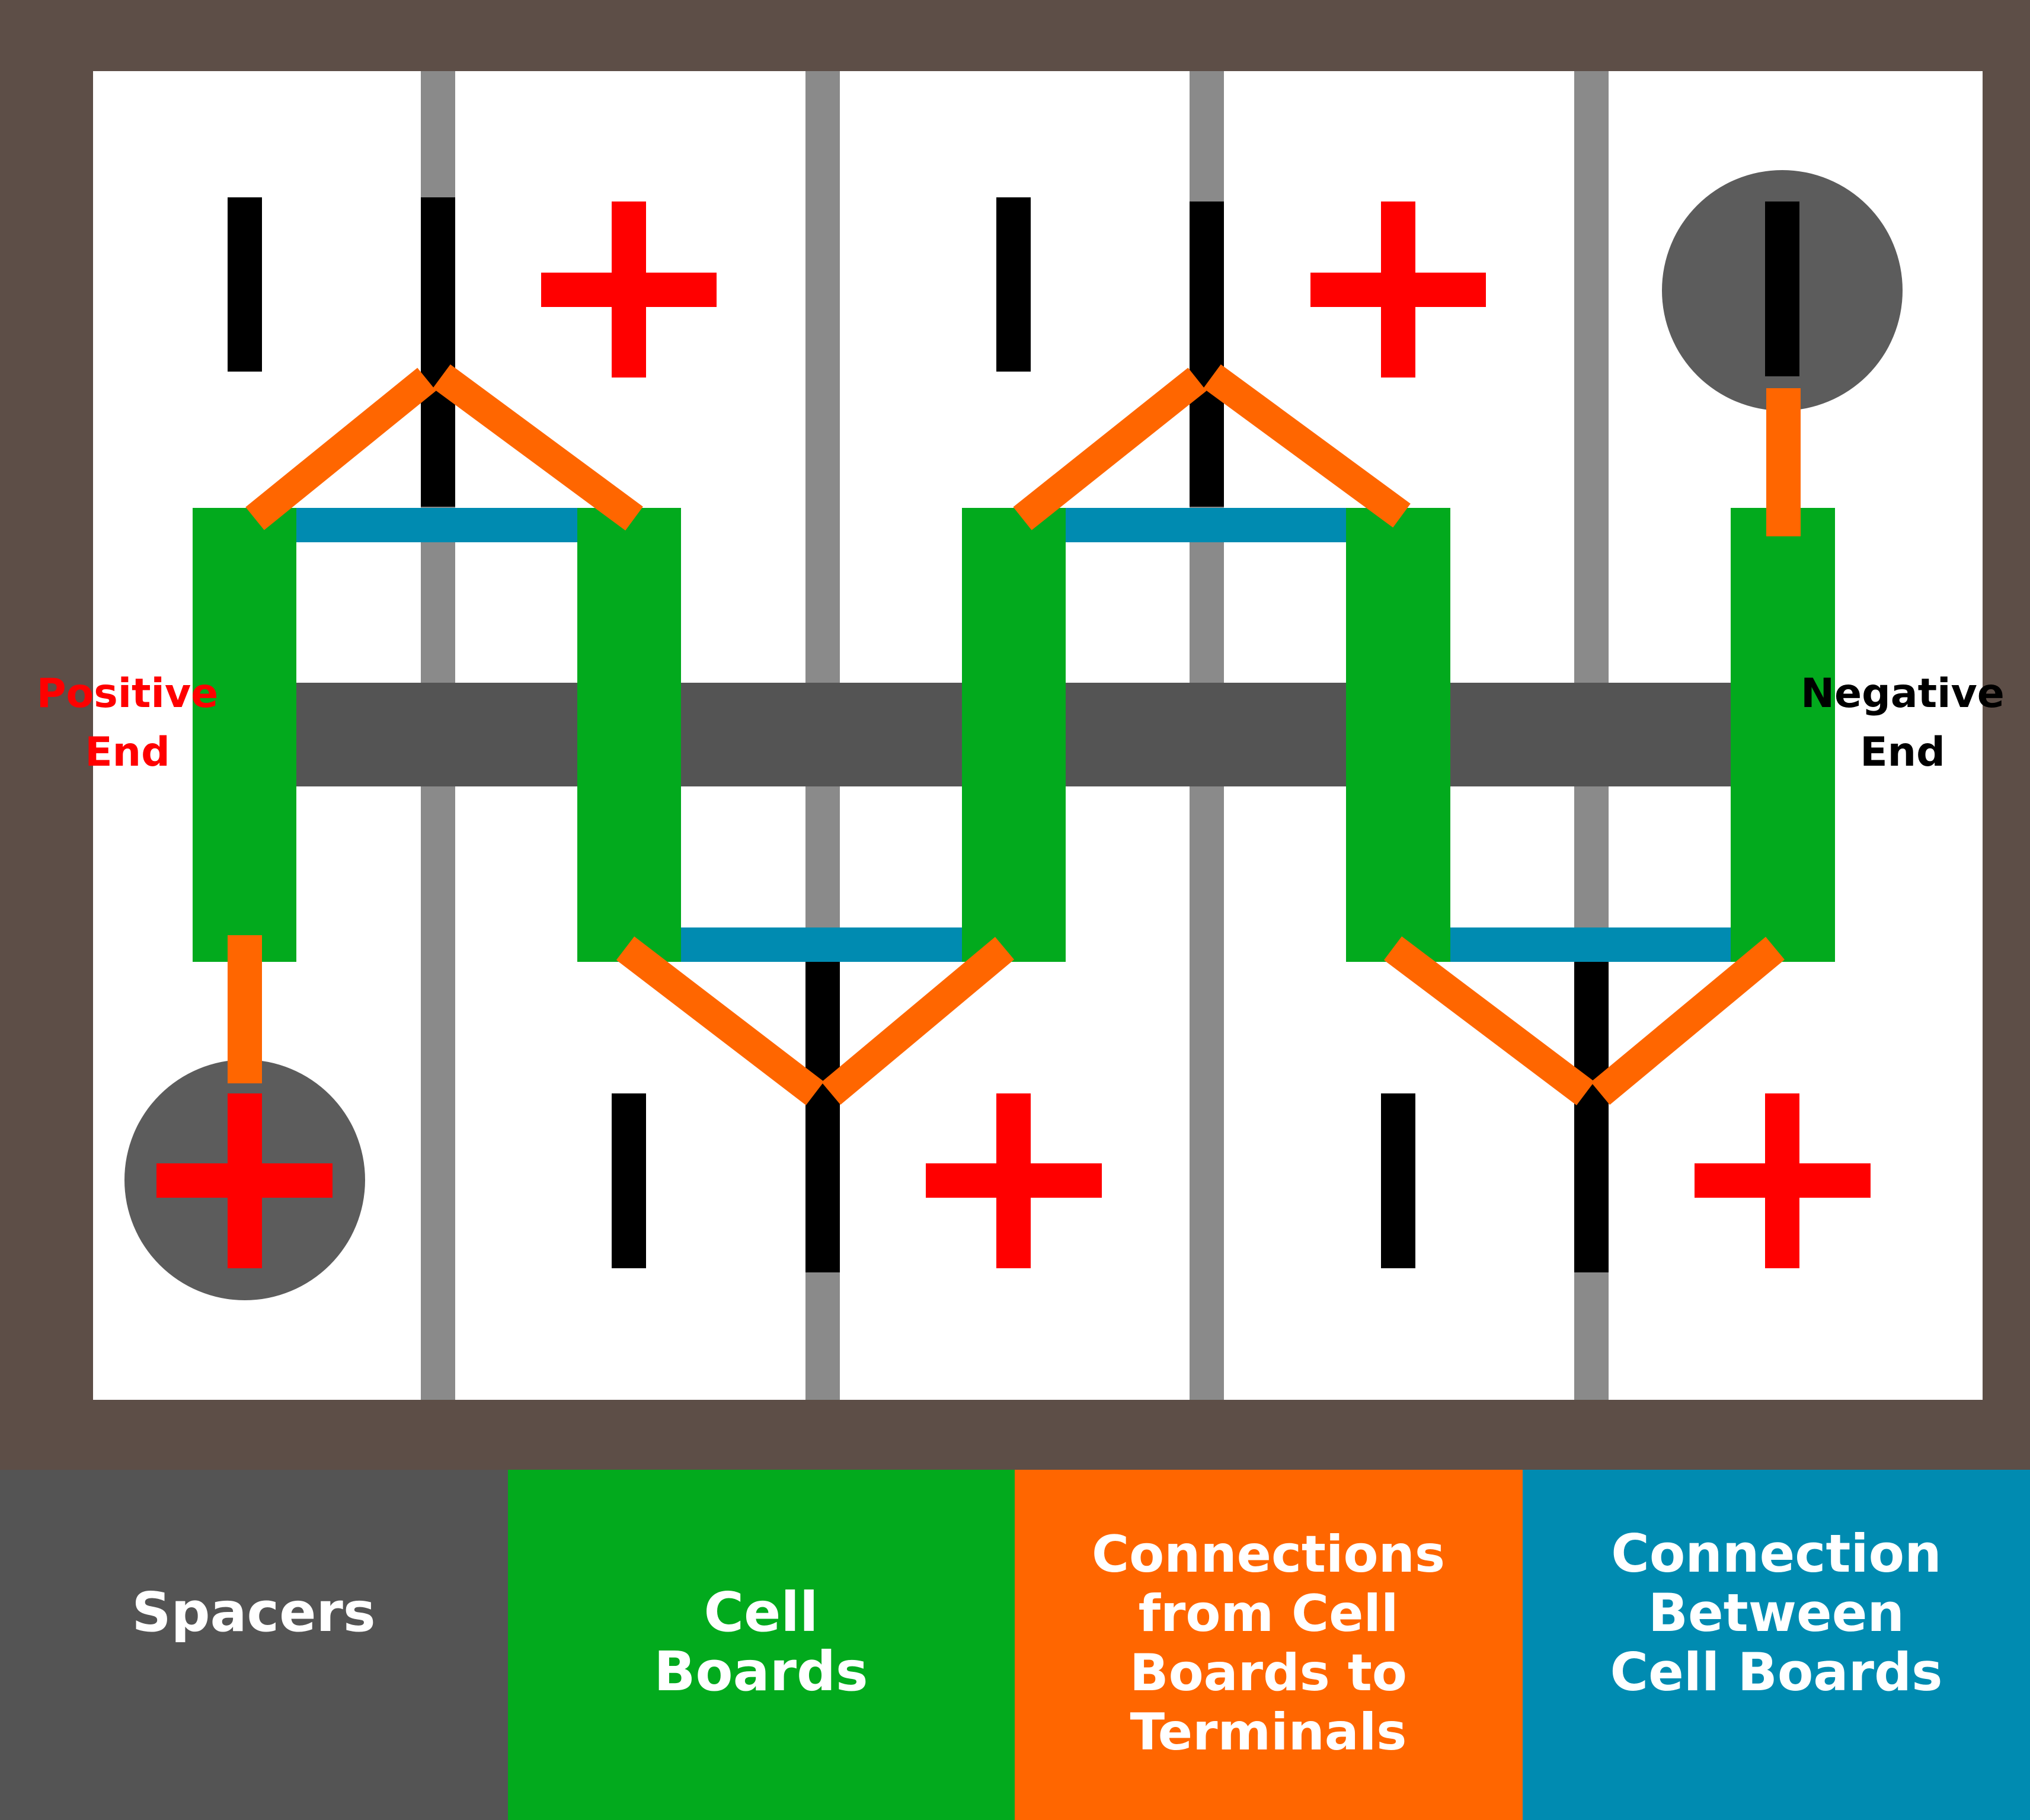 The height and width of the screenshot is (1820, 2030). Describe the element at coordinates (761, 1671) in the screenshot. I see `legend-label: Boards` at that location.